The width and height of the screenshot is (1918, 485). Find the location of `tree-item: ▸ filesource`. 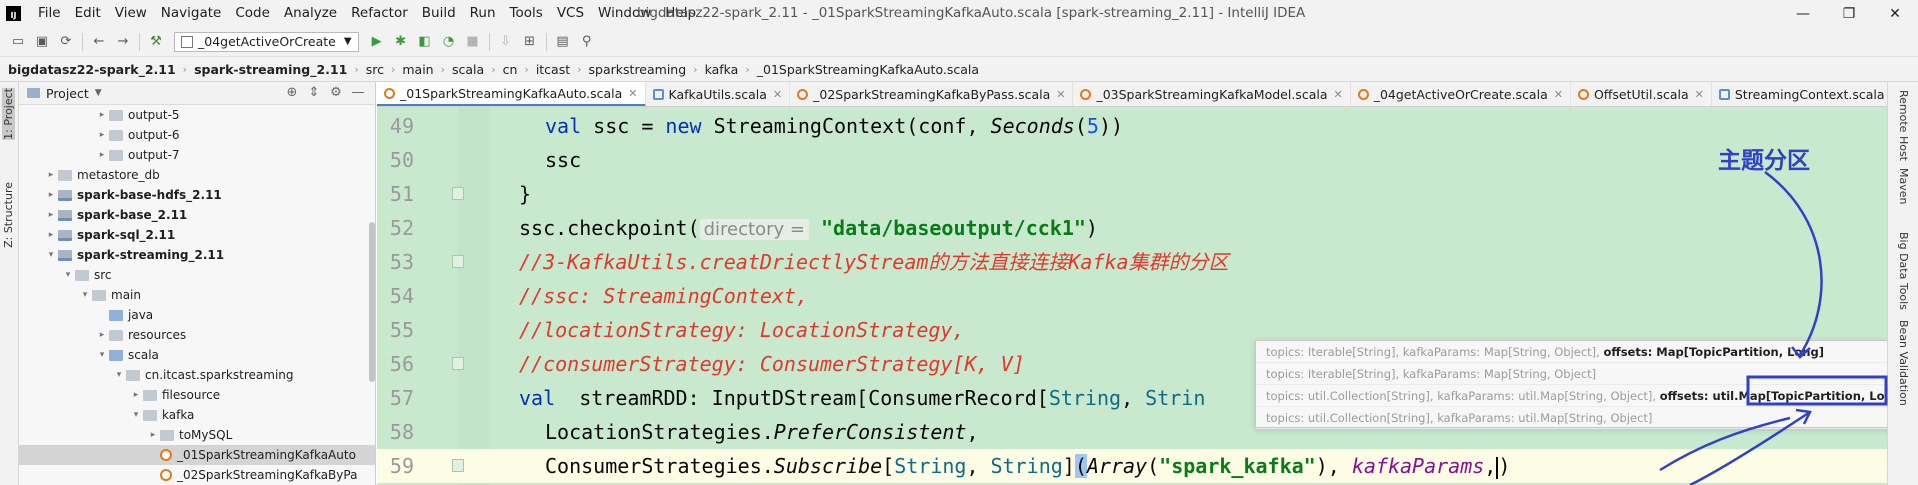

tree-item: ▸ filesource is located at coordinates (197, 395).